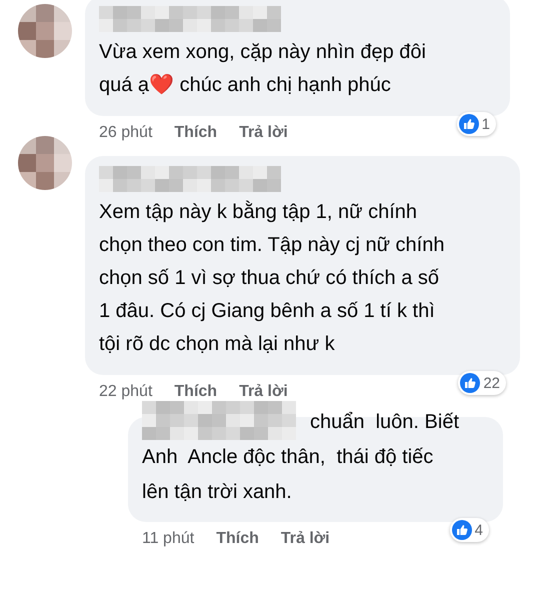 This screenshot has width=539, height=590. I want to click on reaction-count: 22, so click(482, 383).